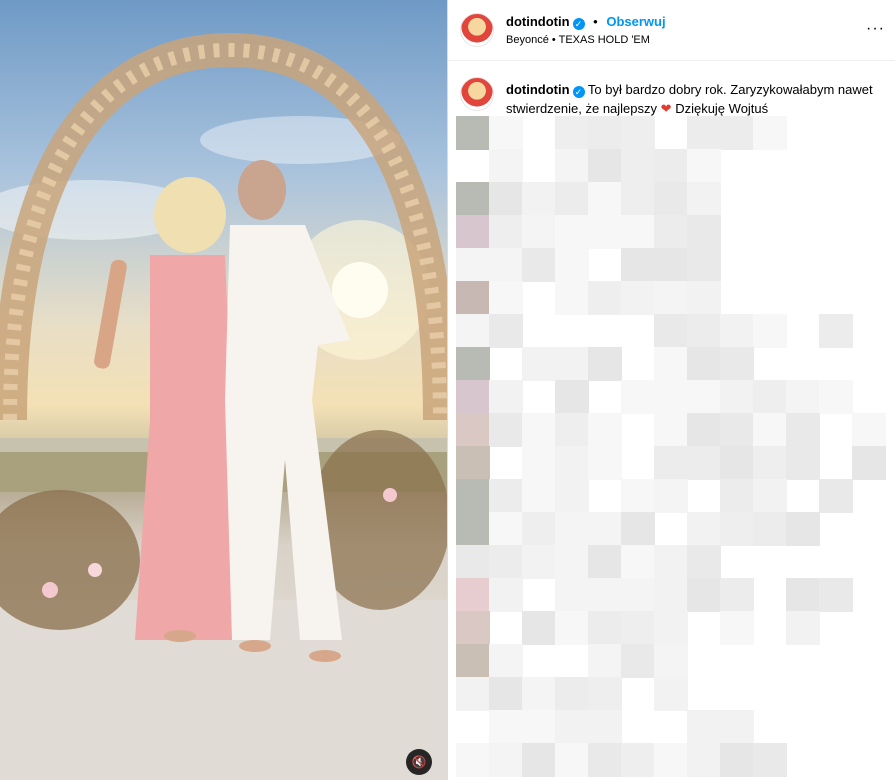 The width and height of the screenshot is (895, 780). What do you see at coordinates (578, 40) in the screenshot?
I see `audio-attribution: Beyoncé • TEXAS HOLD 'EM` at bounding box center [578, 40].